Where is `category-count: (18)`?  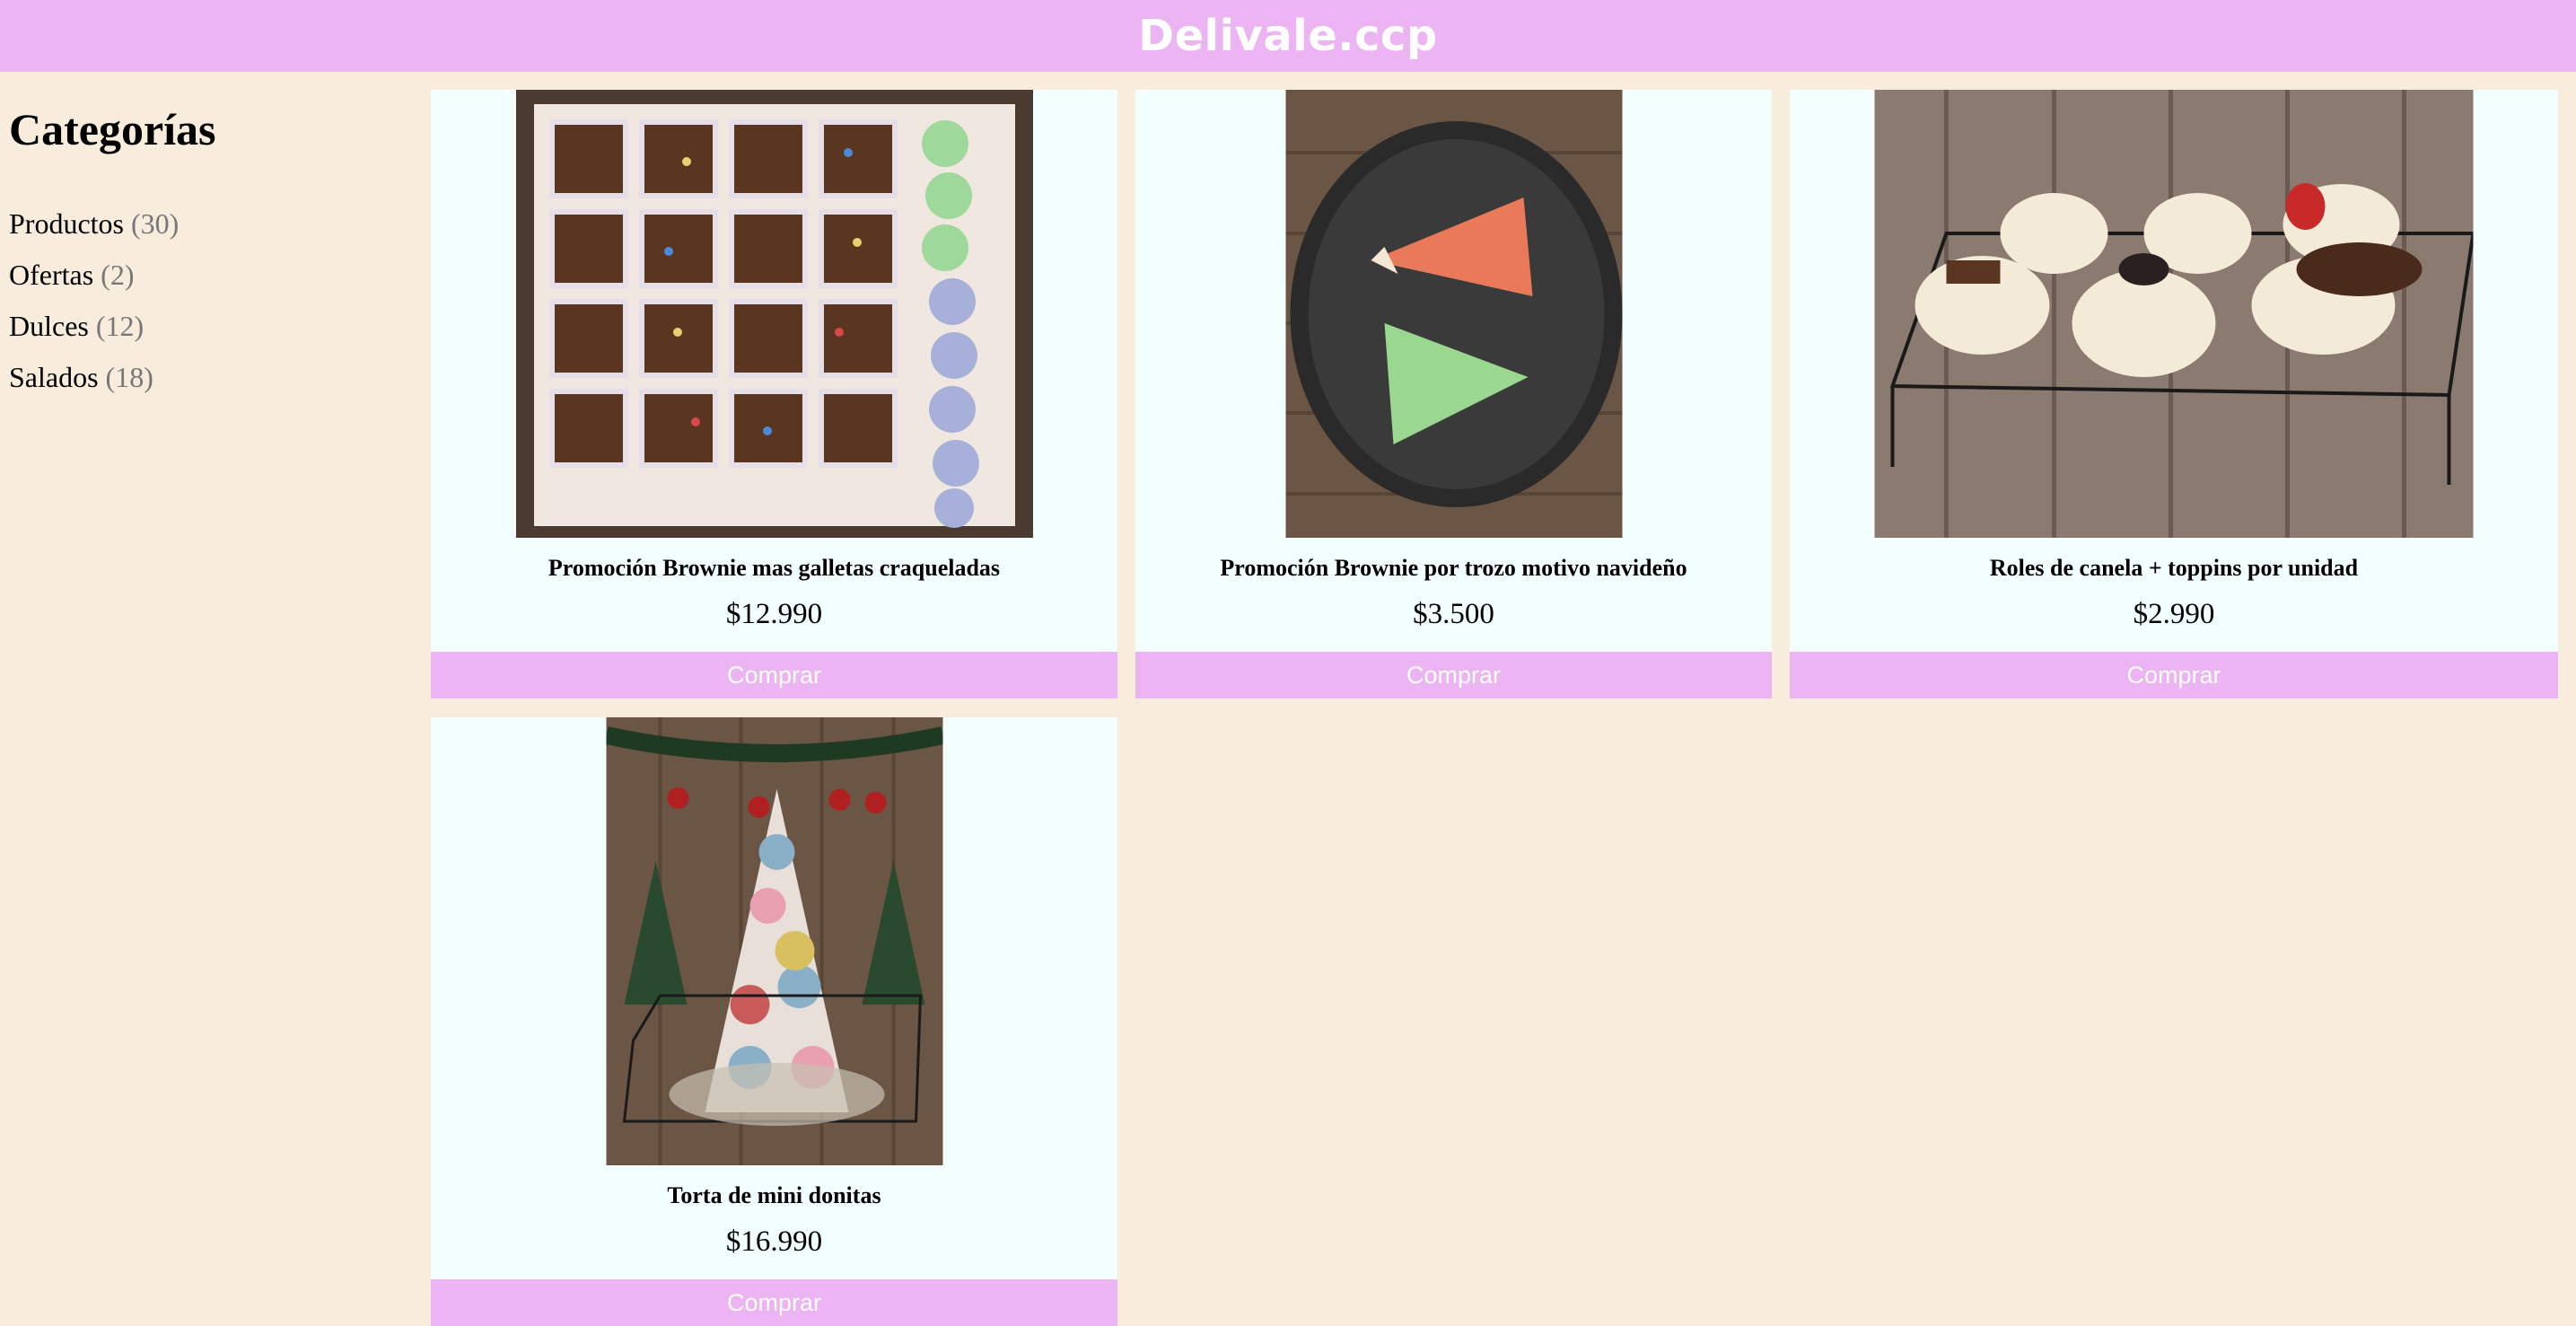
category-count: (18) is located at coordinates (129, 377).